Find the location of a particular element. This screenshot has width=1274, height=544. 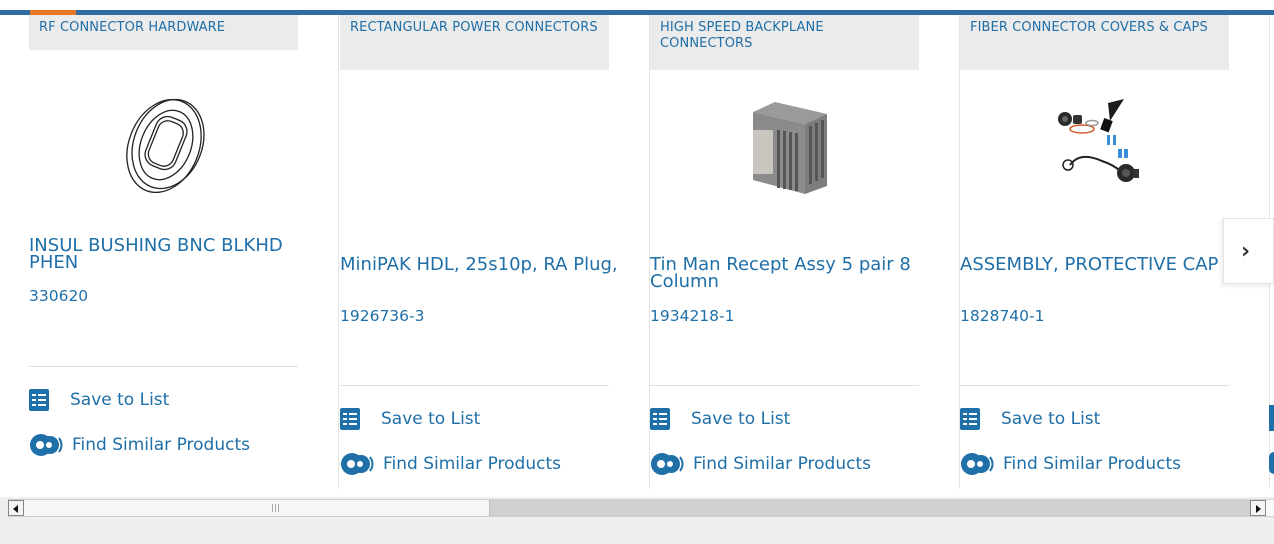

product-title-link: INSUL BUSHING BNC BLKHD PHEN is located at coordinates (169, 254).